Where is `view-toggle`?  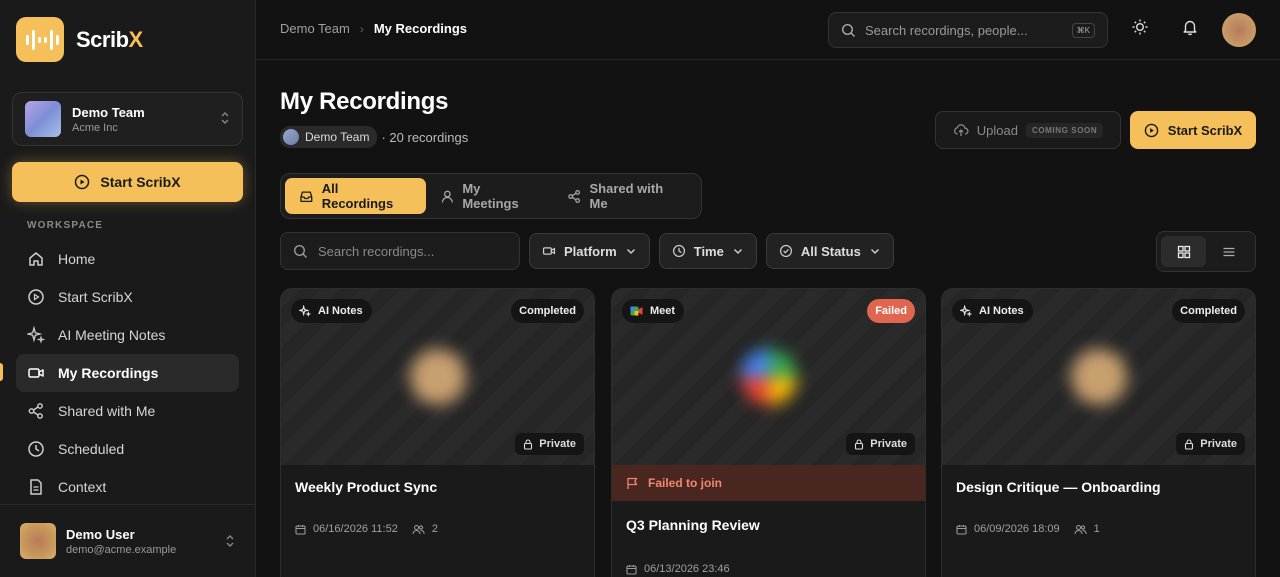
view-toggle is located at coordinates (1206, 251).